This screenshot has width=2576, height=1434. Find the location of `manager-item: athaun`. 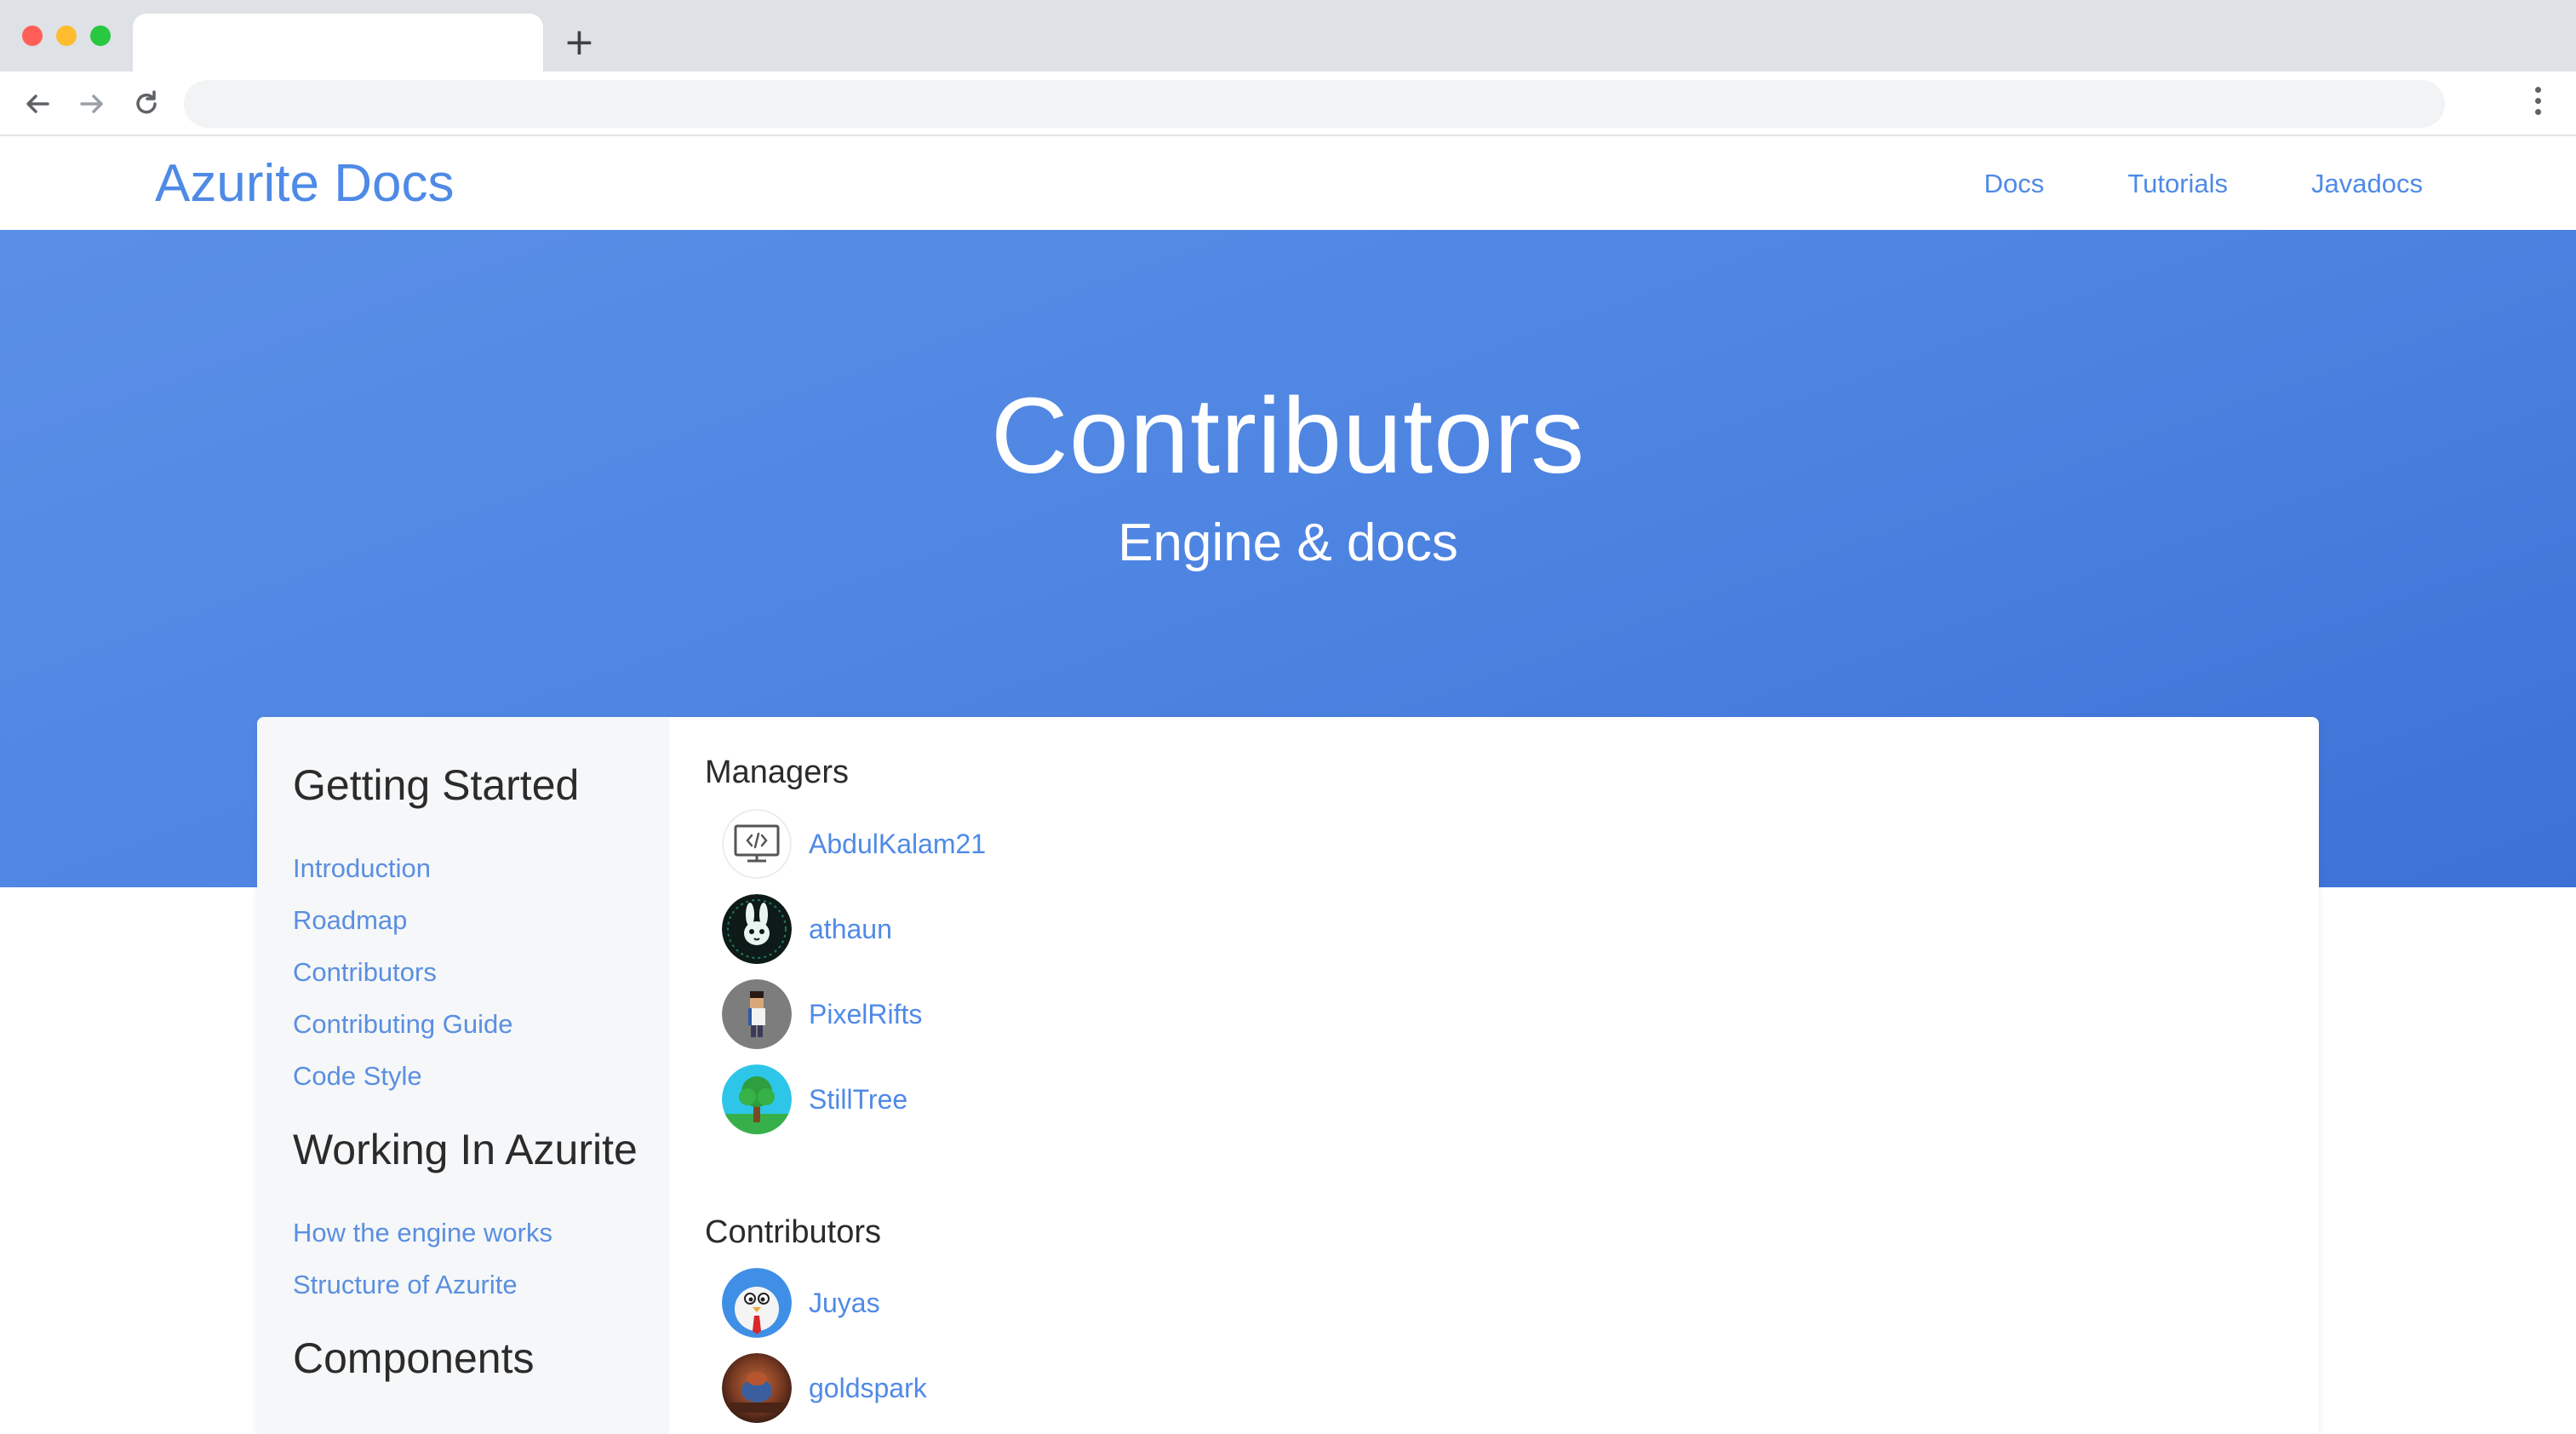

manager-item: athaun is located at coordinates (807, 929).